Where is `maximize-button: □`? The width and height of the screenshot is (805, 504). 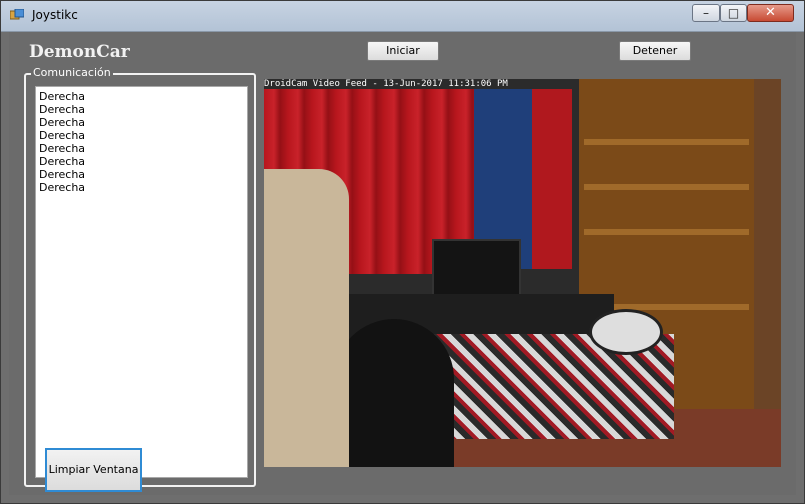 maximize-button: □ is located at coordinates (733, 13).